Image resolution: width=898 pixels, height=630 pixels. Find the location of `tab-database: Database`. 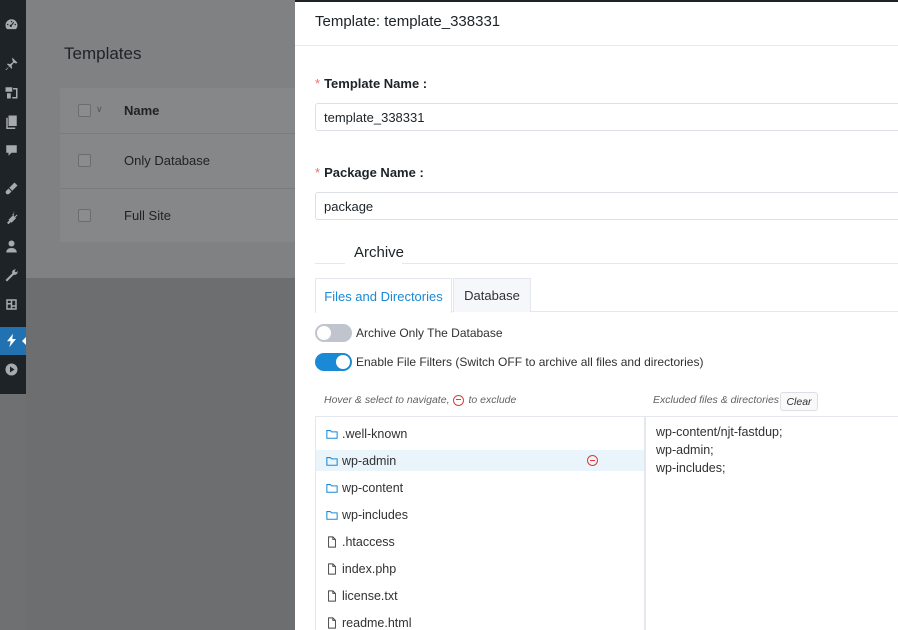

tab-database: Database is located at coordinates (492, 295).